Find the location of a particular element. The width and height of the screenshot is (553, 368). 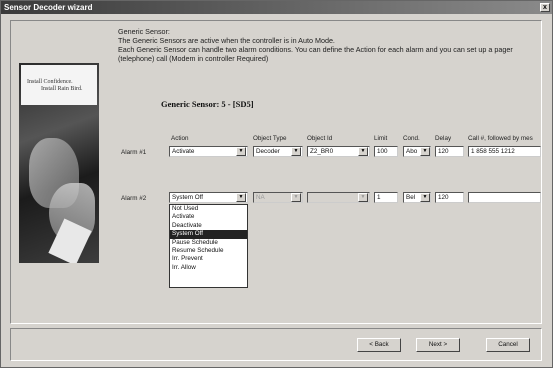

header-limit: Limit is located at coordinates (381, 138).